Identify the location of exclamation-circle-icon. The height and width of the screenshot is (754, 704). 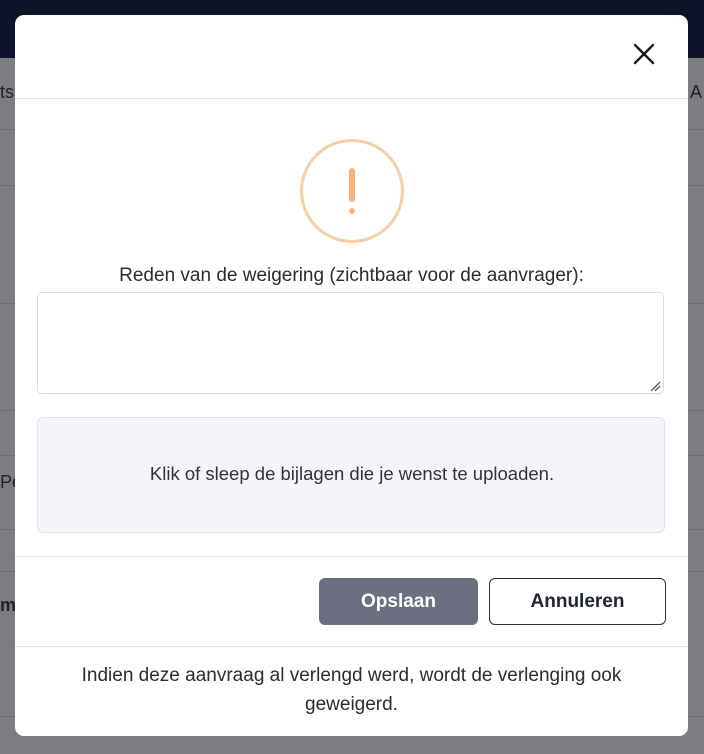
(352, 191).